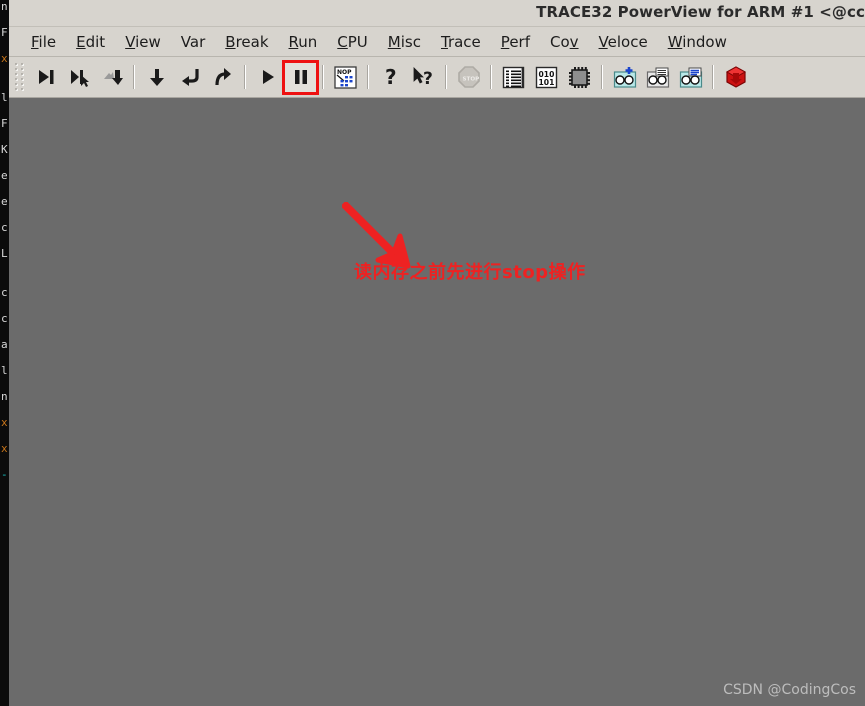  I want to click on menu-perf: Perf, so click(515, 42).